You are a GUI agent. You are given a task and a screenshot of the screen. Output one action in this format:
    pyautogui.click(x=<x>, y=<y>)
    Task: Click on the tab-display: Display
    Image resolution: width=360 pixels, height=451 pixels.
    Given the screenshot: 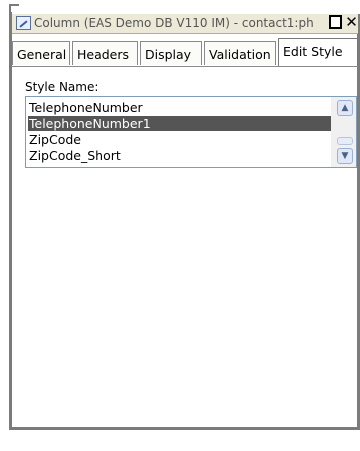 What is the action you would take?
    pyautogui.click(x=171, y=53)
    